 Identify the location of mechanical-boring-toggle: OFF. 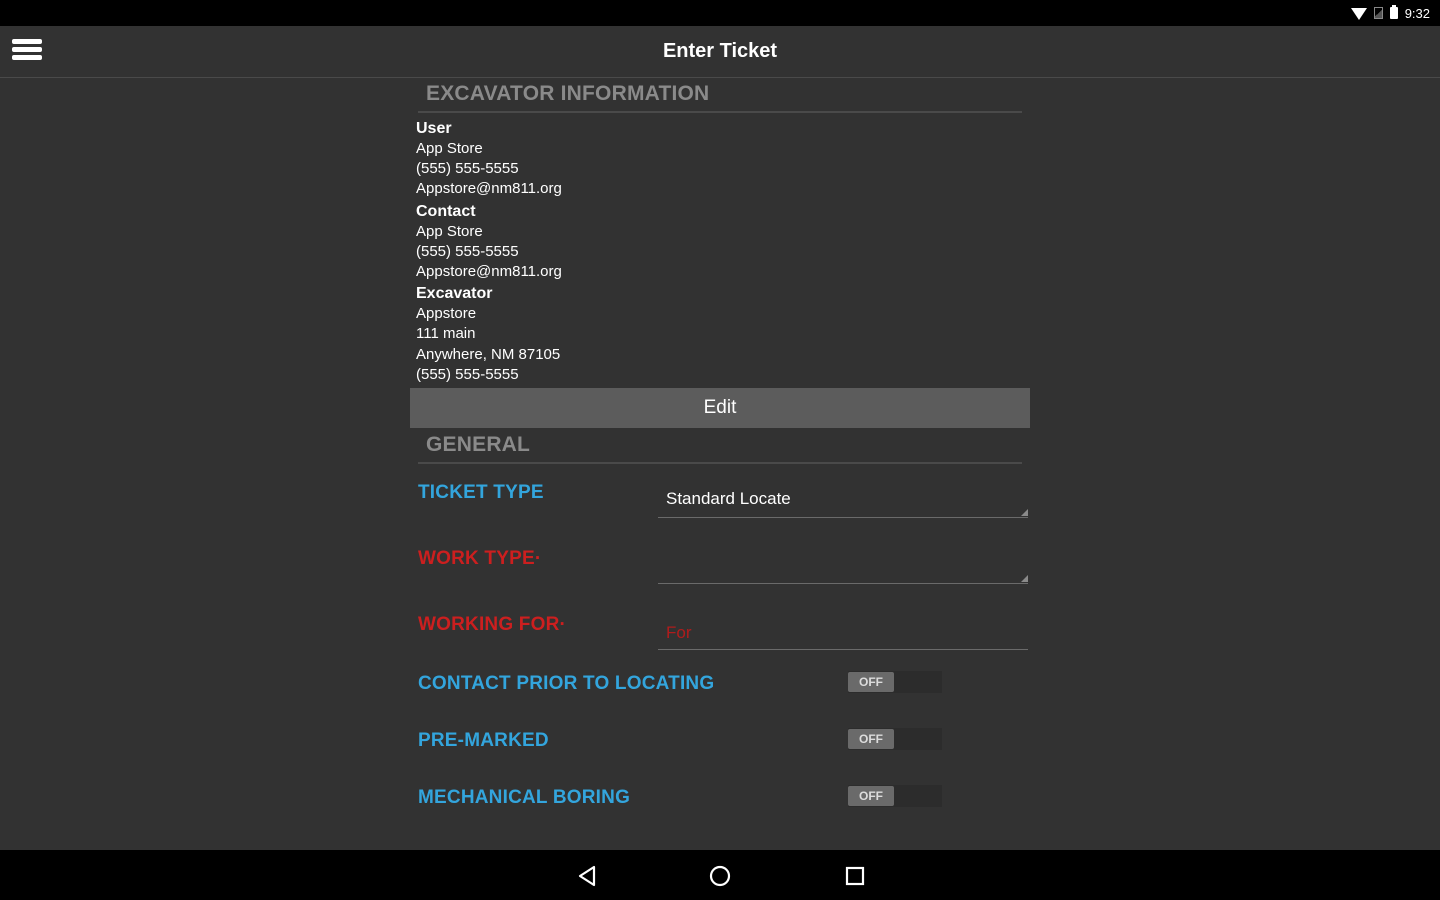
(895, 796).